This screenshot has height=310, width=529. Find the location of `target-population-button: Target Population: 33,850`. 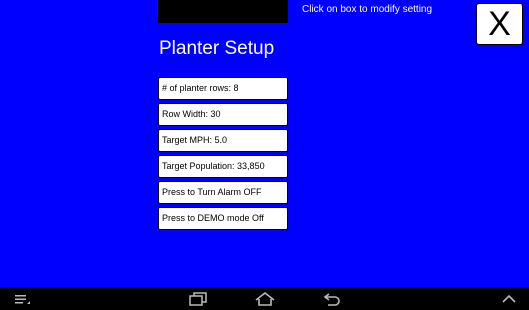

target-population-button: Target Population: 33,850 is located at coordinates (223, 166).